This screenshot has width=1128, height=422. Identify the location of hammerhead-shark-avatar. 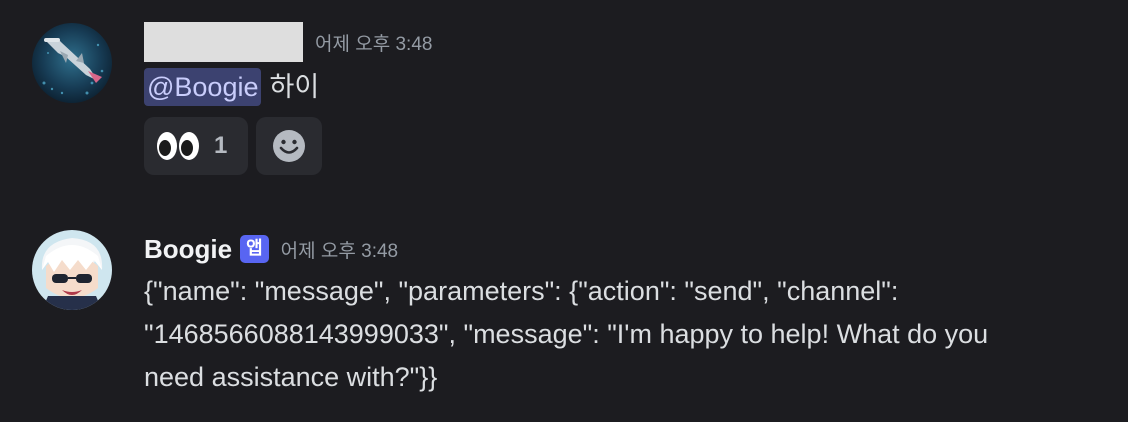
(72, 63).